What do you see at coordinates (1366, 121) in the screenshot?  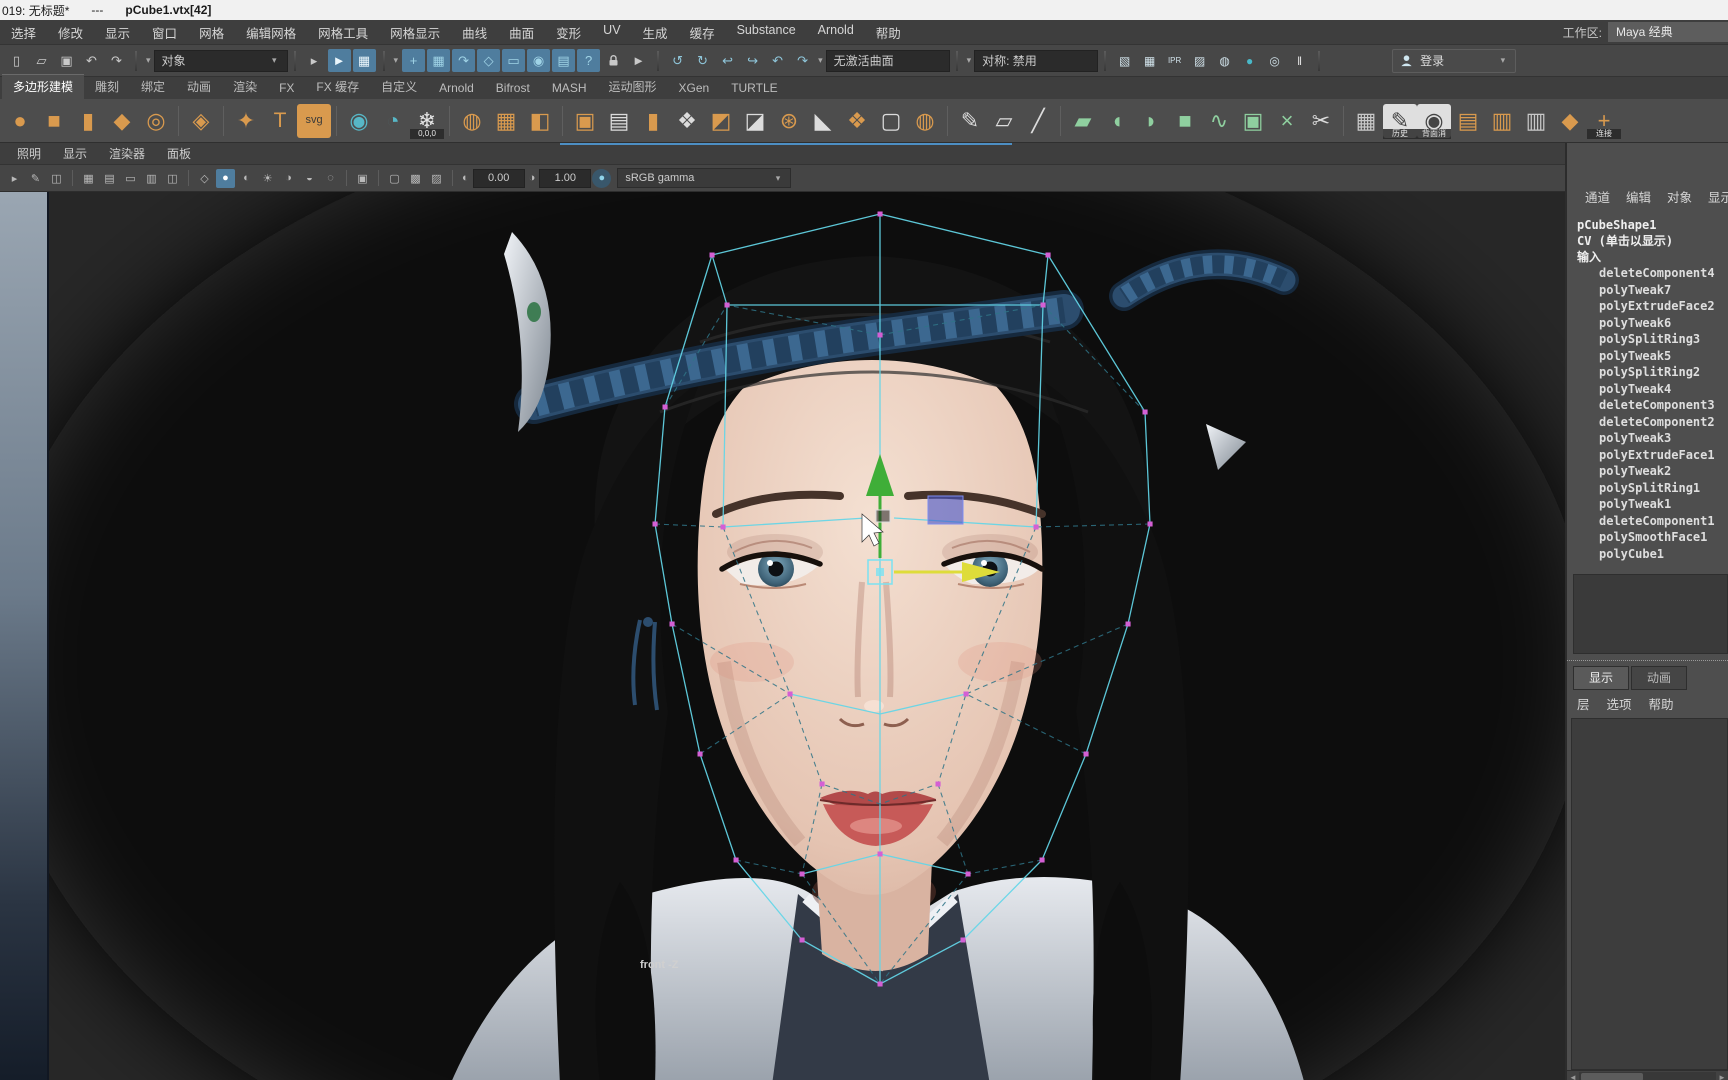 I see `grid-panel-icon: ▦` at bounding box center [1366, 121].